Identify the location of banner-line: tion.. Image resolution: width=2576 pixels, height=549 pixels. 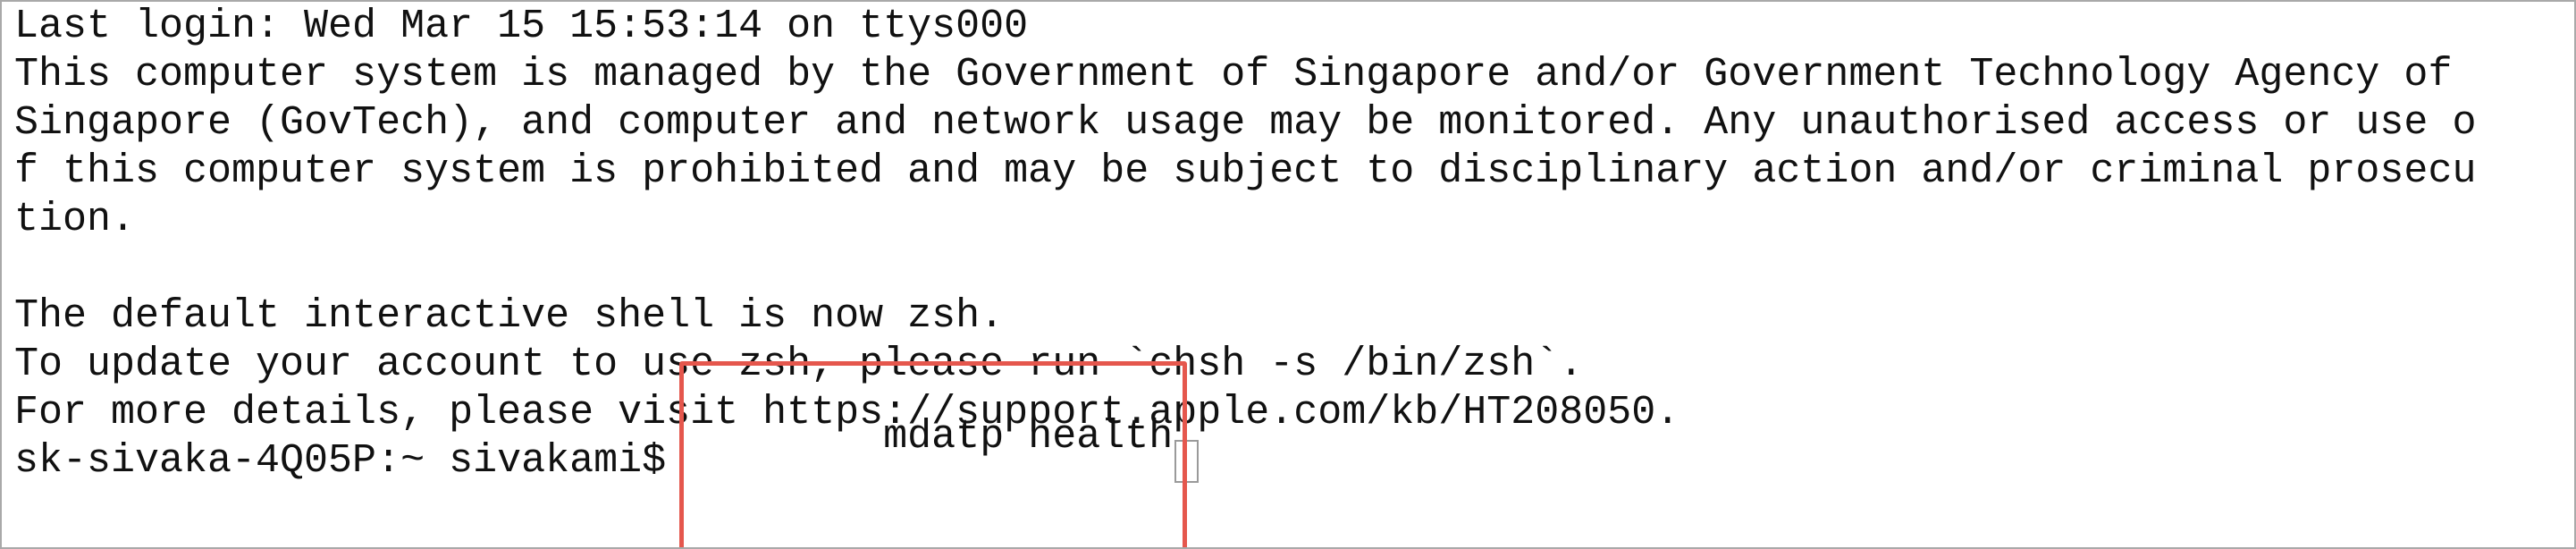
(75, 219).